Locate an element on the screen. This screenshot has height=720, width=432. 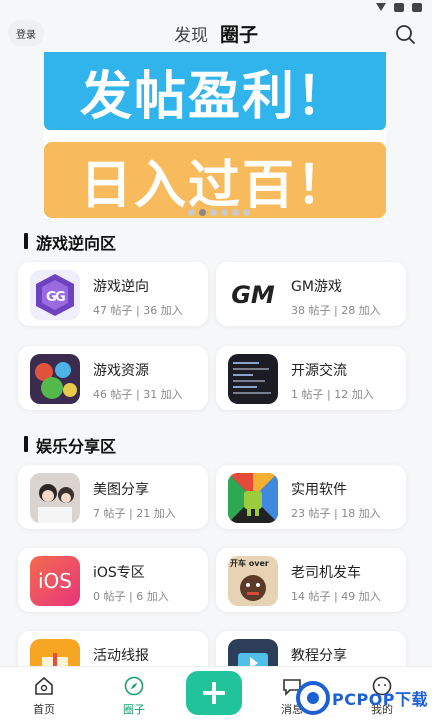
search-icon is located at coordinates (405, 34).